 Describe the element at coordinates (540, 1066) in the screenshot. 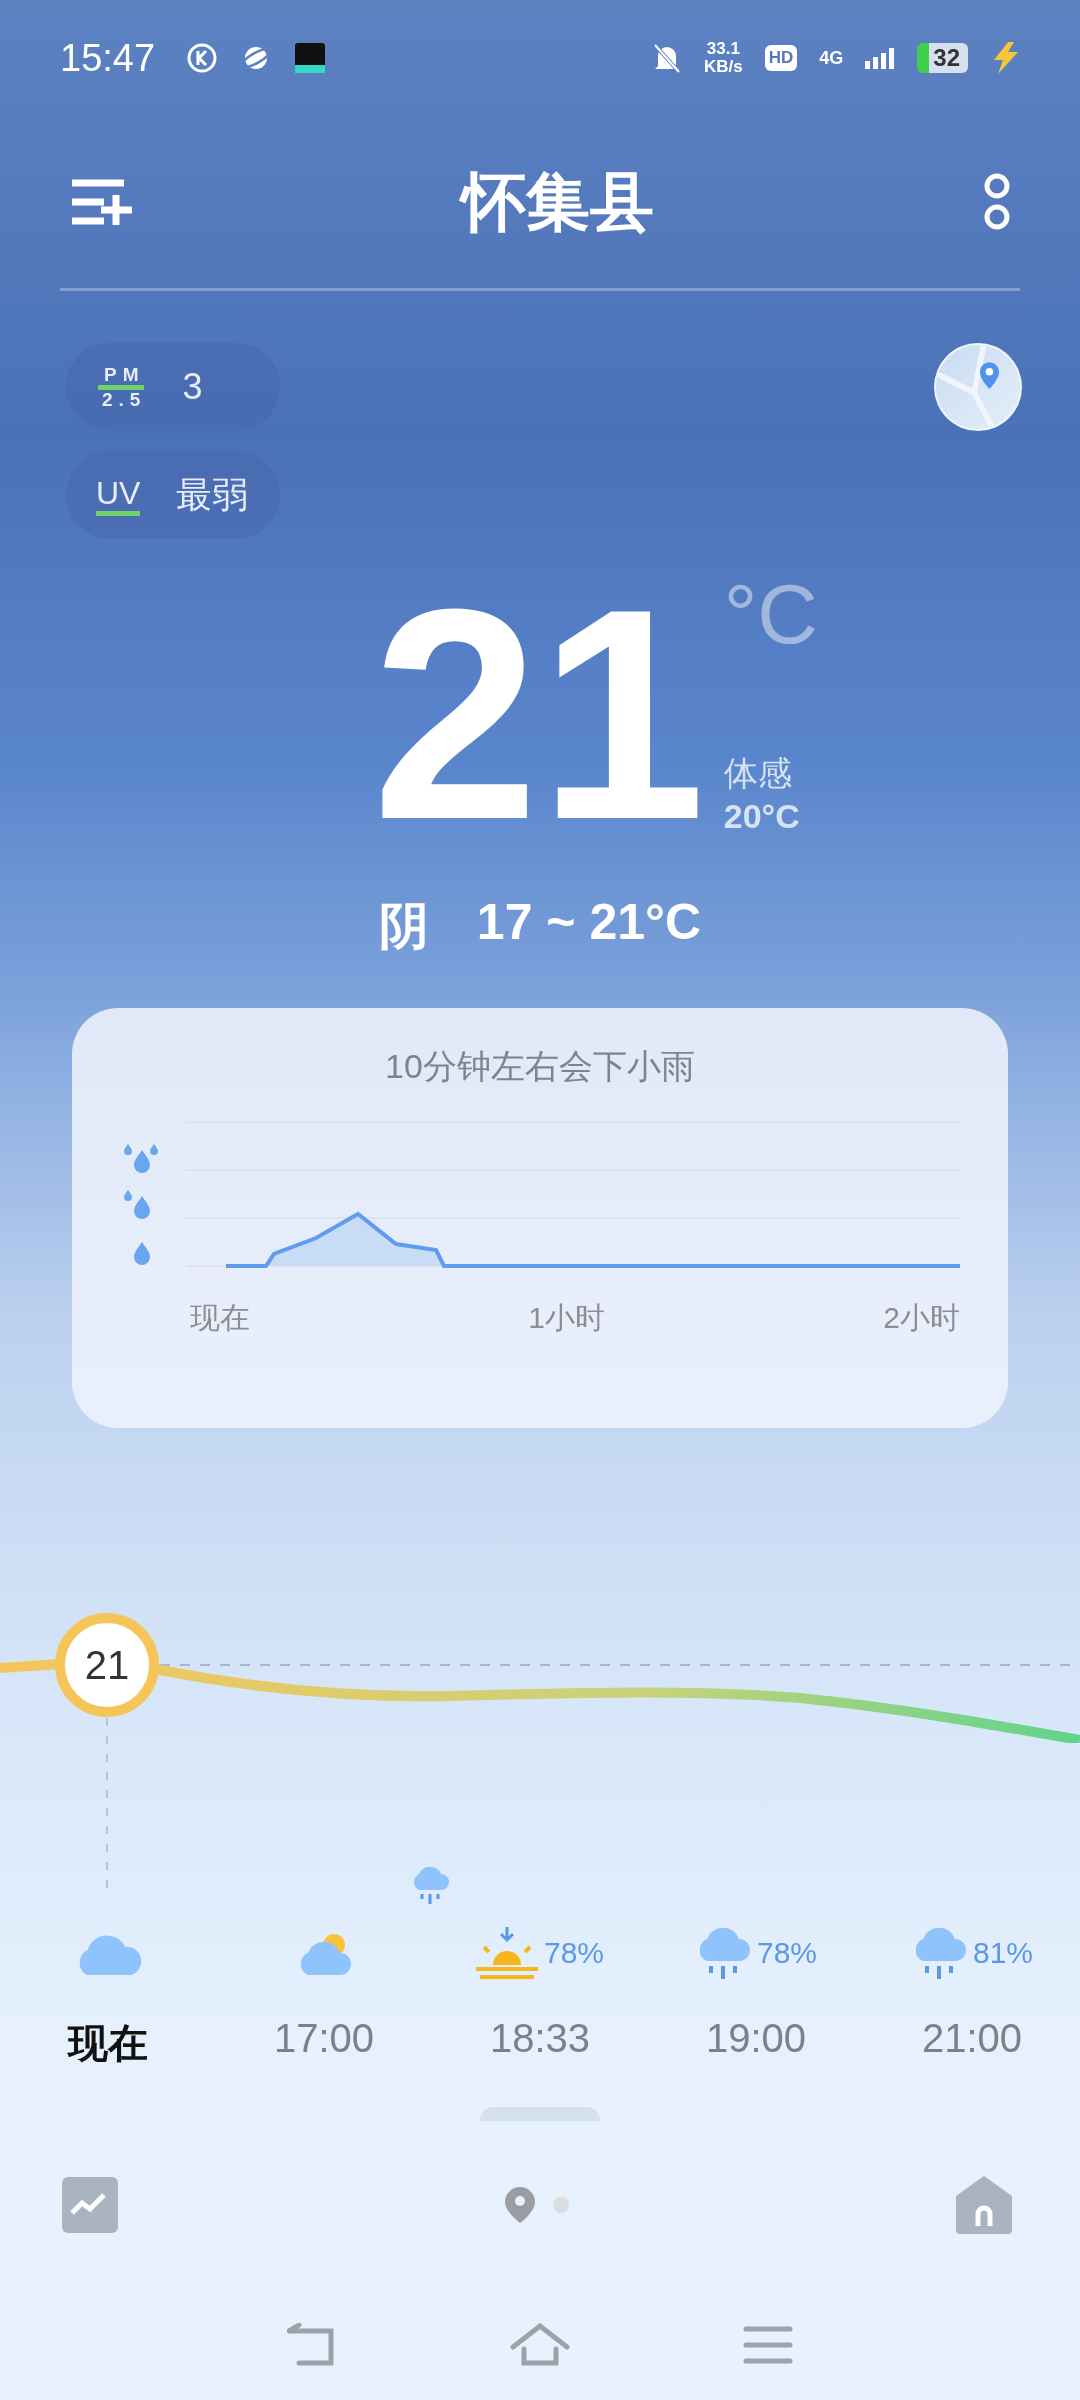

I see `rain-forecast-title: 10分钟左右会下小雨` at that location.